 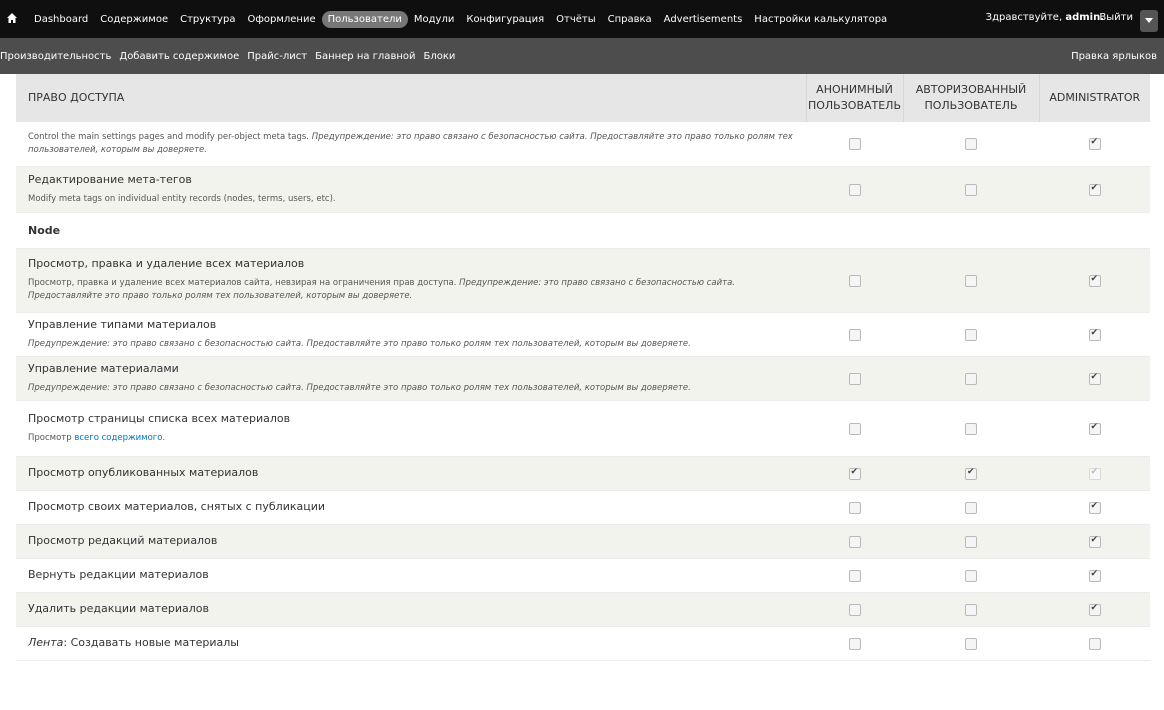 I want to click on edit-shortcuts-link: Правка ярлыков, so click(x=1114, y=56).